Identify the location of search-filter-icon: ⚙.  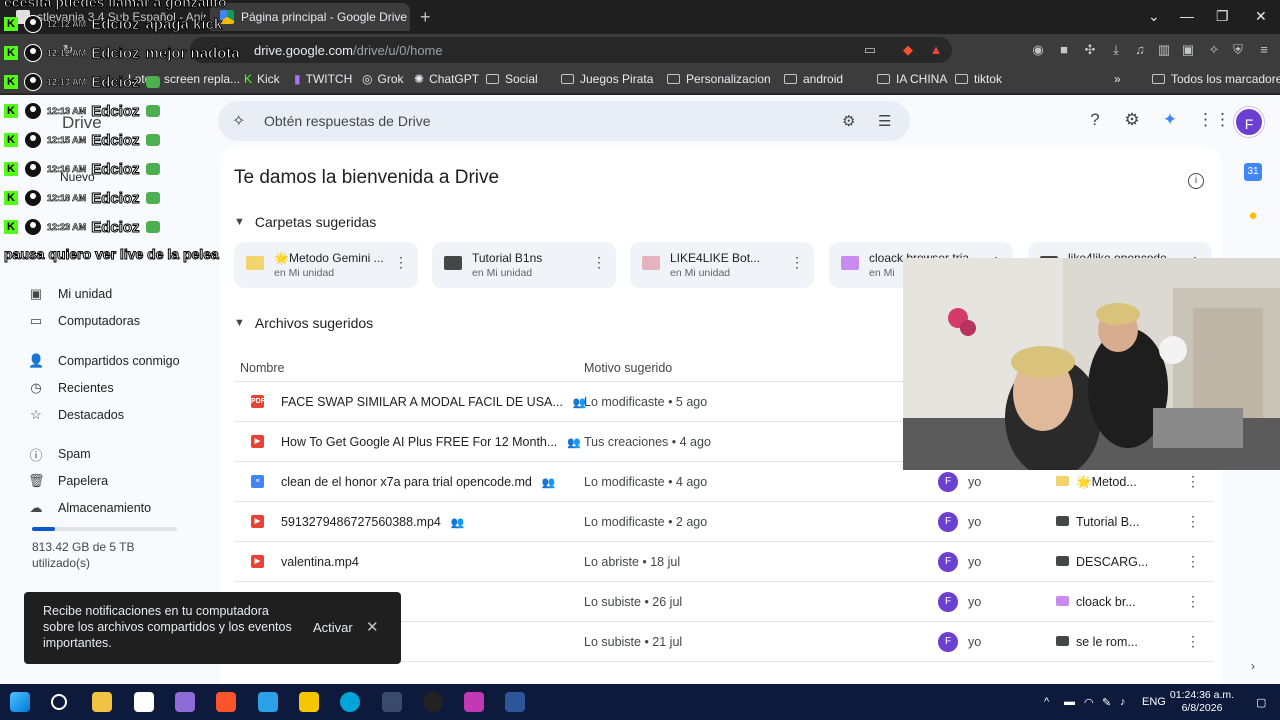
(848, 121).